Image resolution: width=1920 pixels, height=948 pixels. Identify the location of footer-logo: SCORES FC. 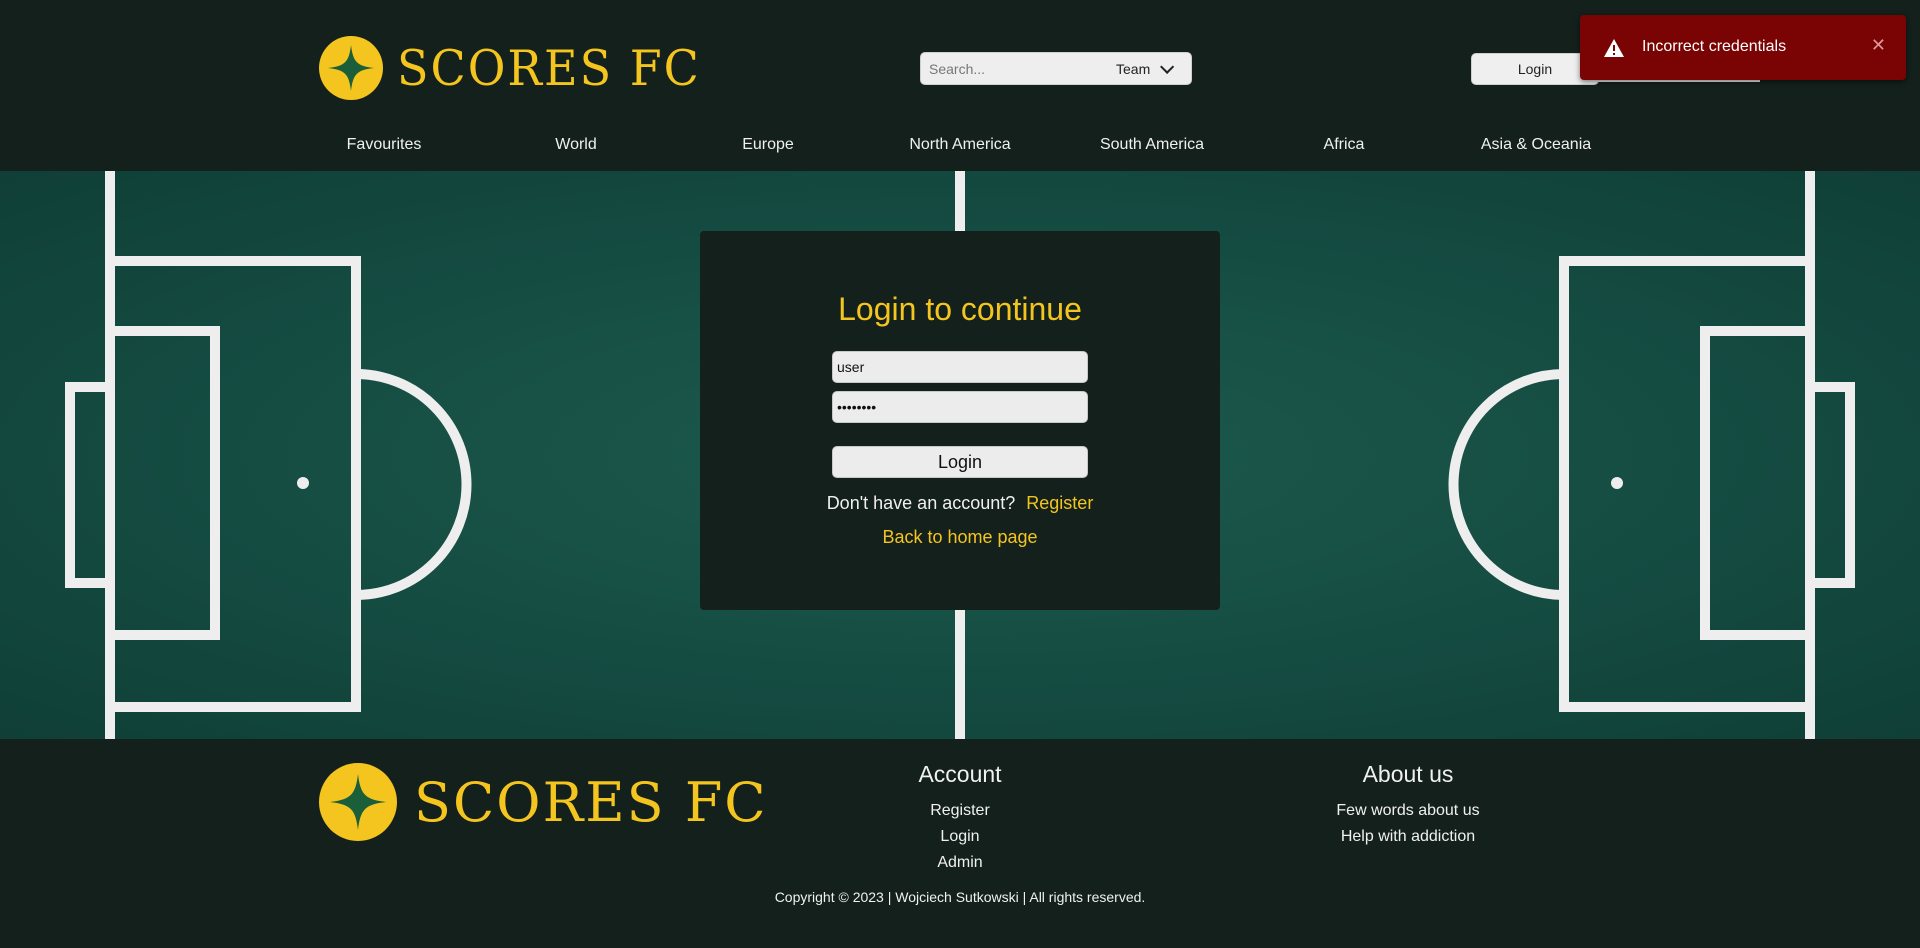
(543, 802).